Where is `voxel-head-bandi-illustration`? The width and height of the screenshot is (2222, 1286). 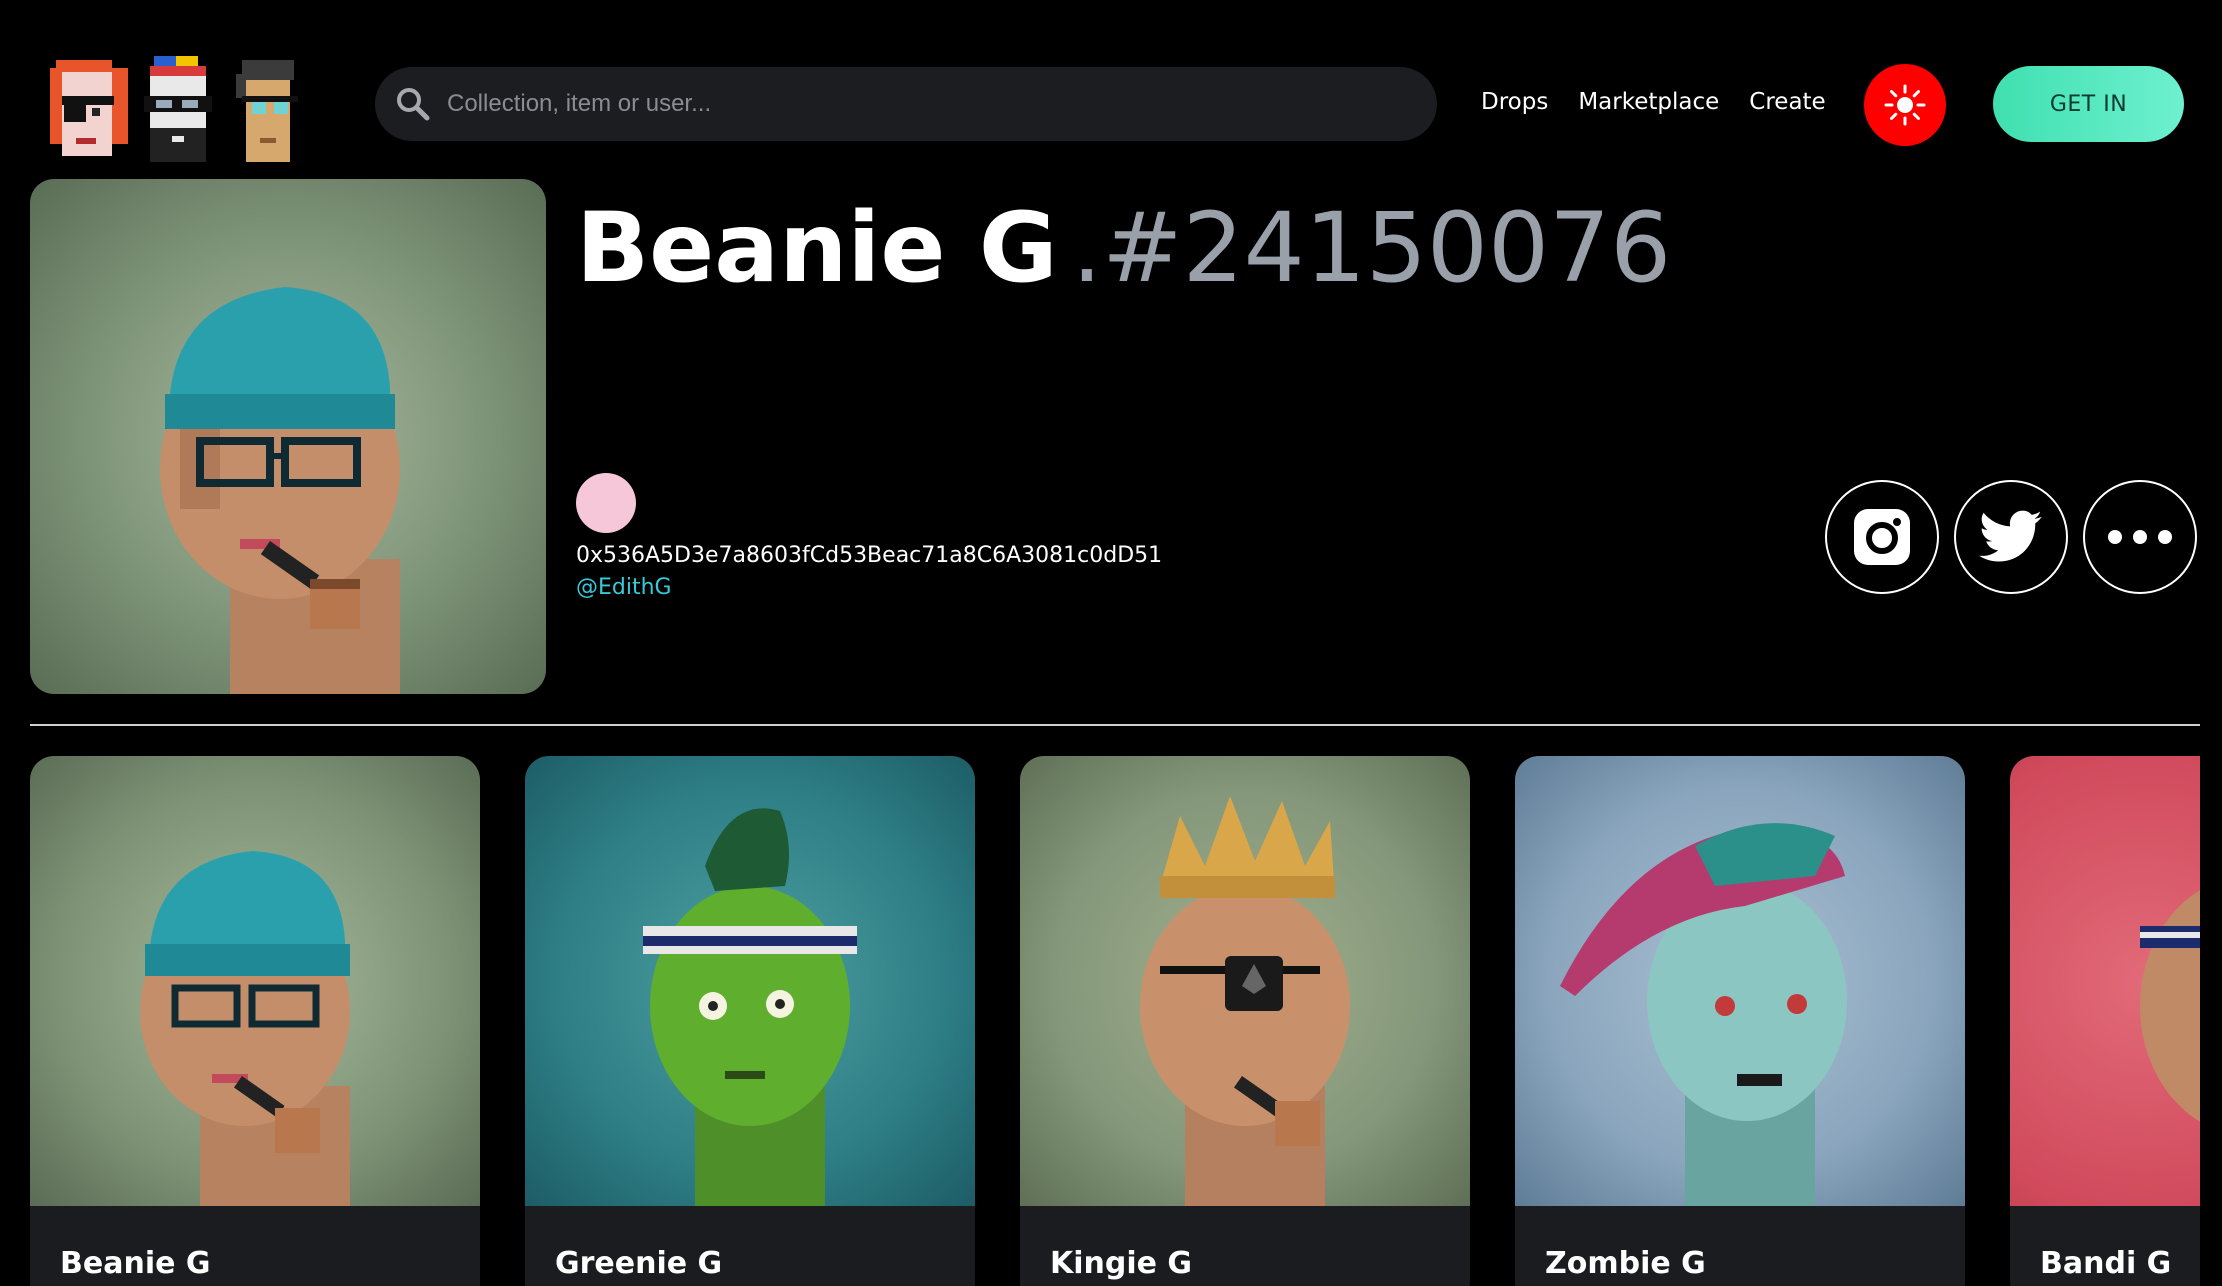 voxel-head-bandi-illustration is located at coordinates (2170, 1006).